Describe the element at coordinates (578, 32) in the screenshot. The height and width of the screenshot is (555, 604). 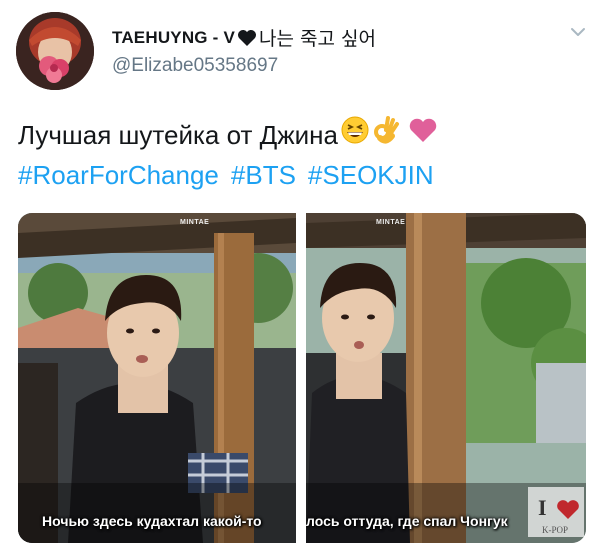
I see `chevron-down-icon` at that location.